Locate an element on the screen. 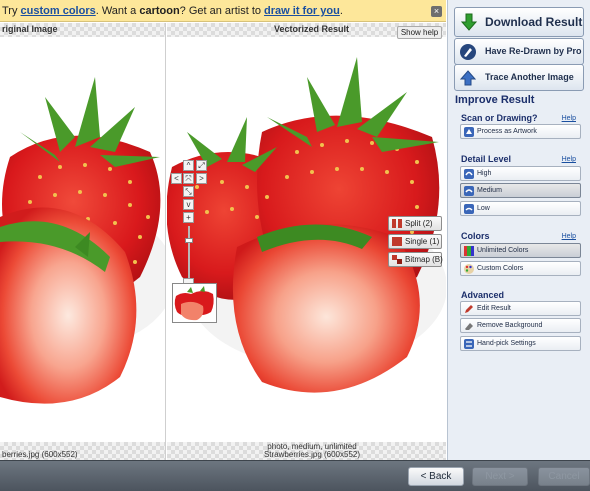  detail-medium-label: Medium is located at coordinates (489, 190).